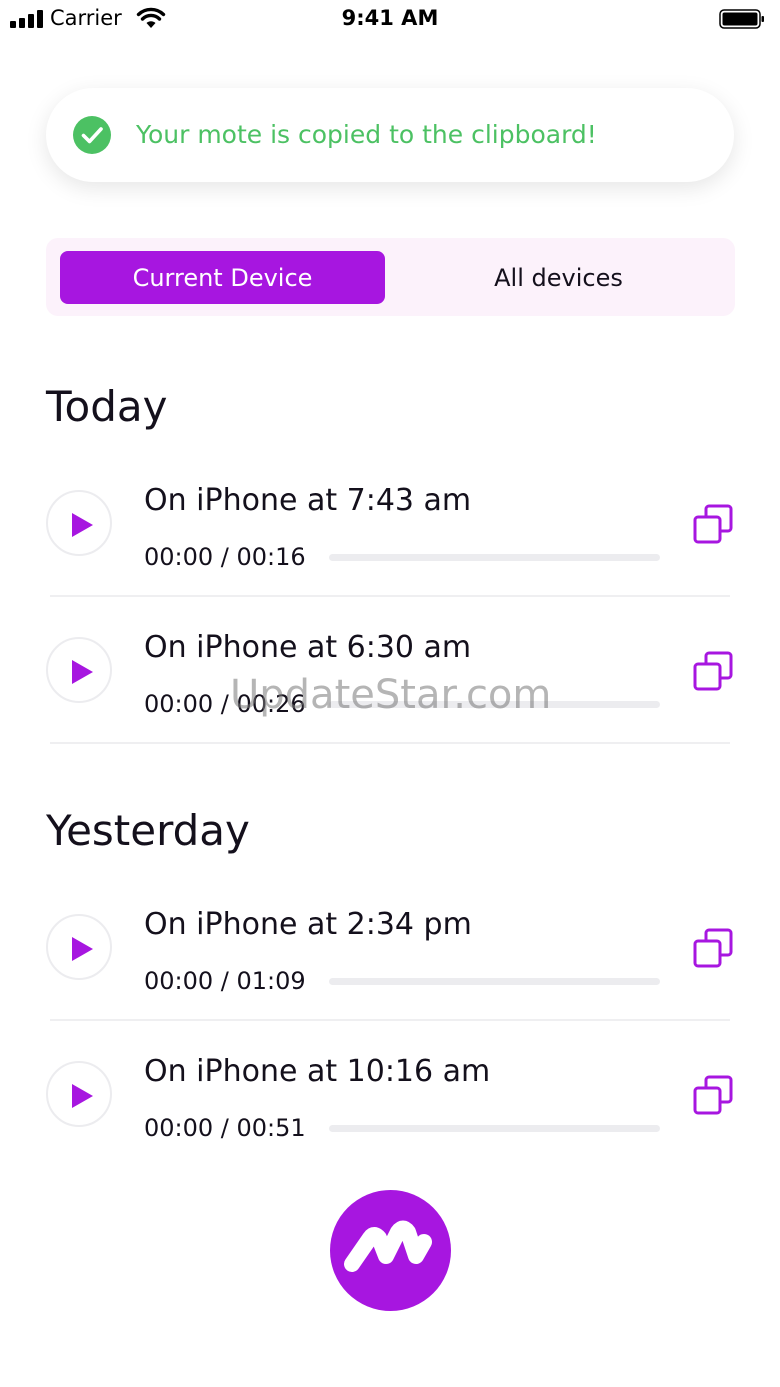 This screenshot has width=780, height=1387. What do you see at coordinates (741, 19) in the screenshot?
I see `battery-icon` at bounding box center [741, 19].